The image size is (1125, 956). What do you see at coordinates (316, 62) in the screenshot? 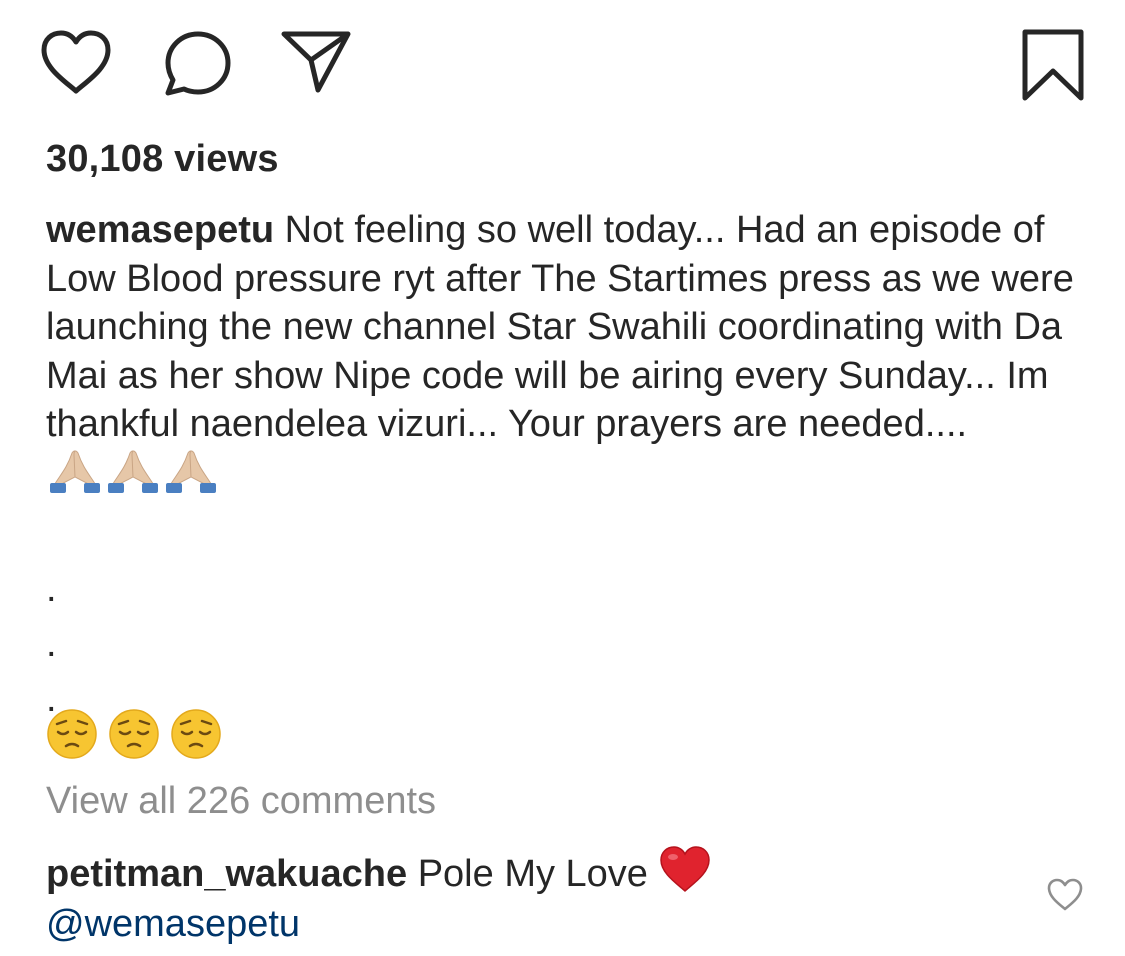
I see `paper-plane-icon` at bounding box center [316, 62].